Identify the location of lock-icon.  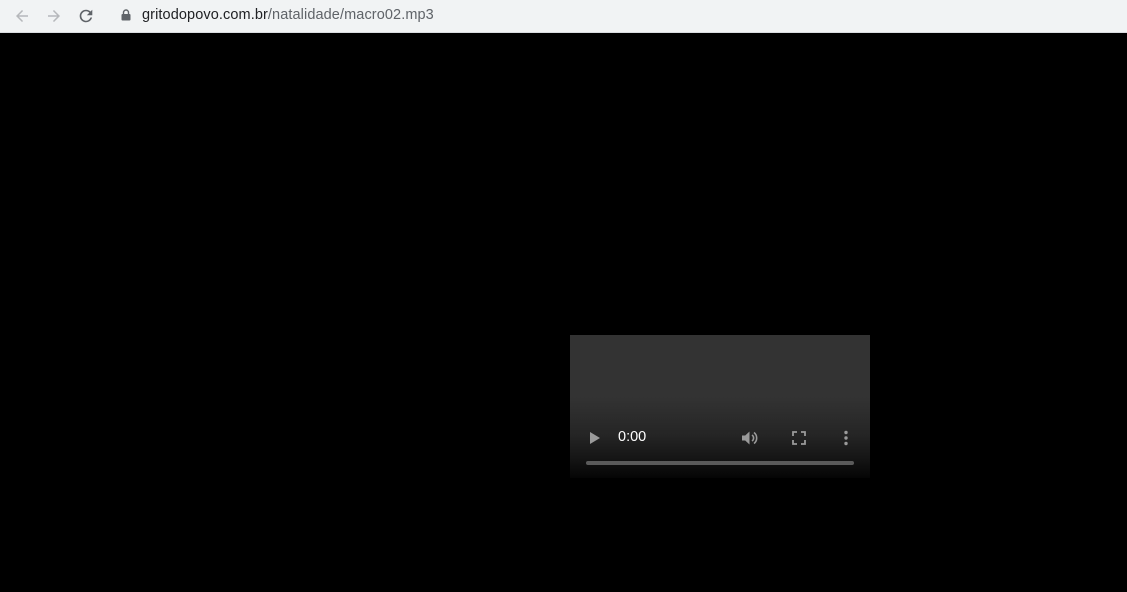
(126, 15).